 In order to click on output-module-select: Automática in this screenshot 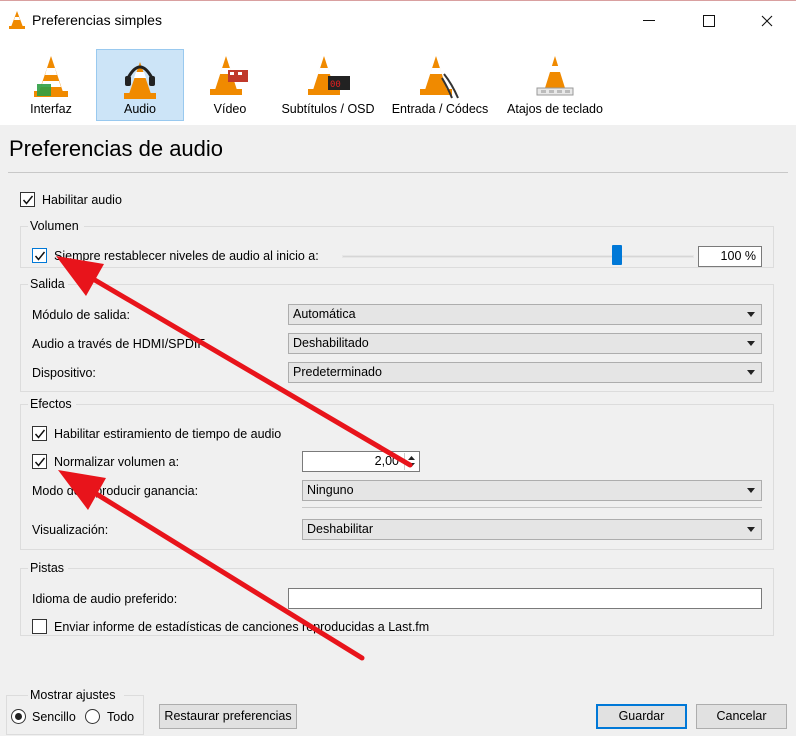, I will do `click(525, 314)`.